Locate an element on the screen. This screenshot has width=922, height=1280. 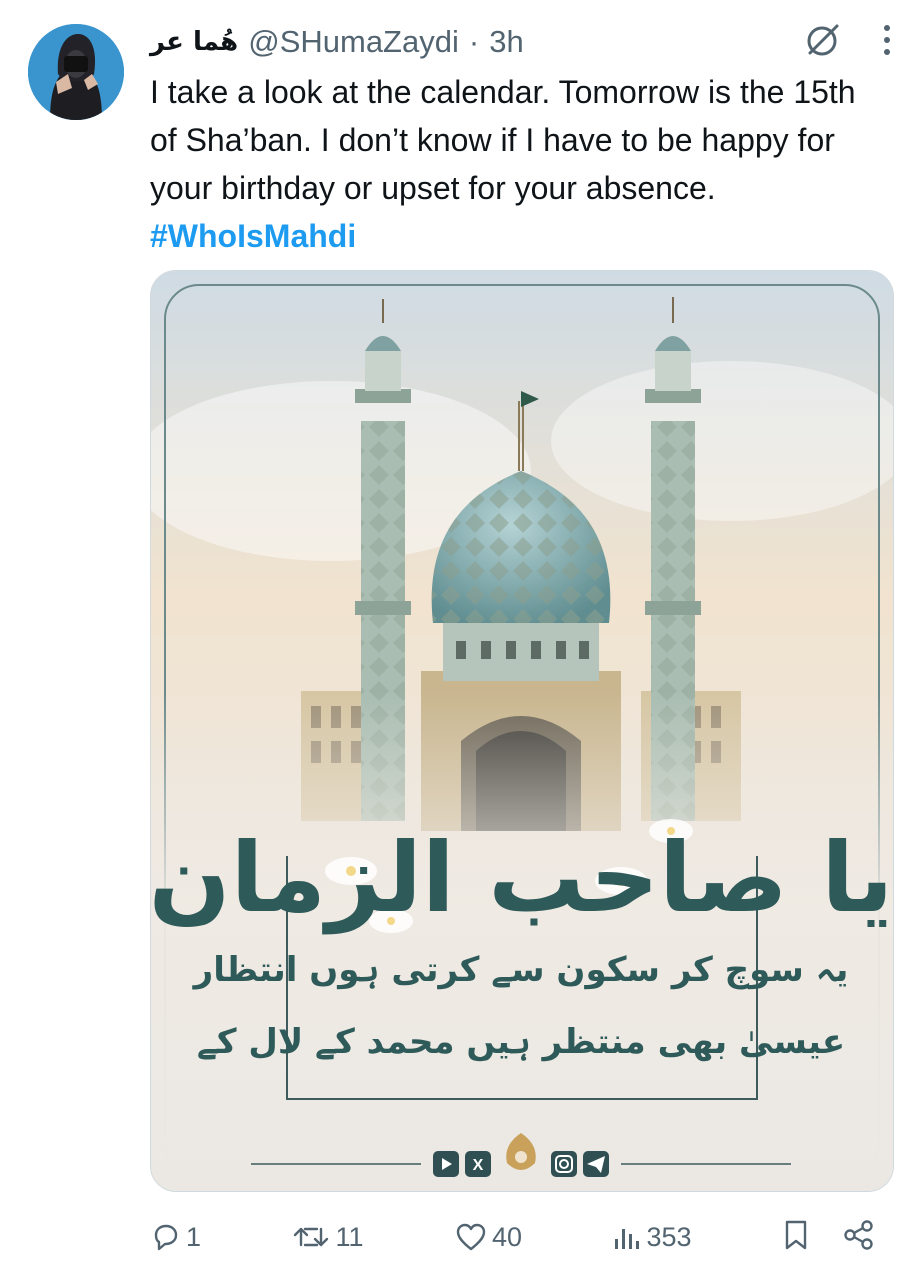
heart-icon is located at coordinates (471, 1237).